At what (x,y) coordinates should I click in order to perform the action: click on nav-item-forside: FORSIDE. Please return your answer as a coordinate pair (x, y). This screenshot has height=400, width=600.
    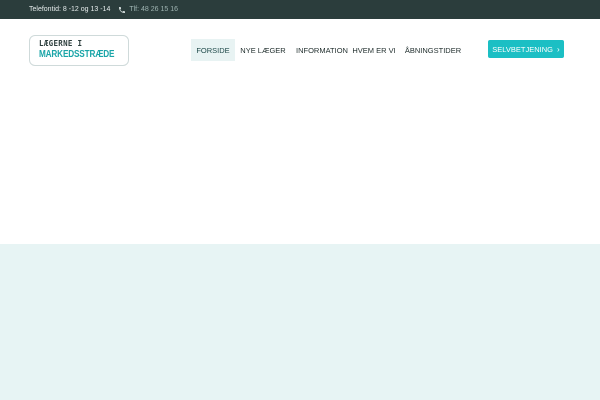
    Looking at the image, I should click on (213, 50).